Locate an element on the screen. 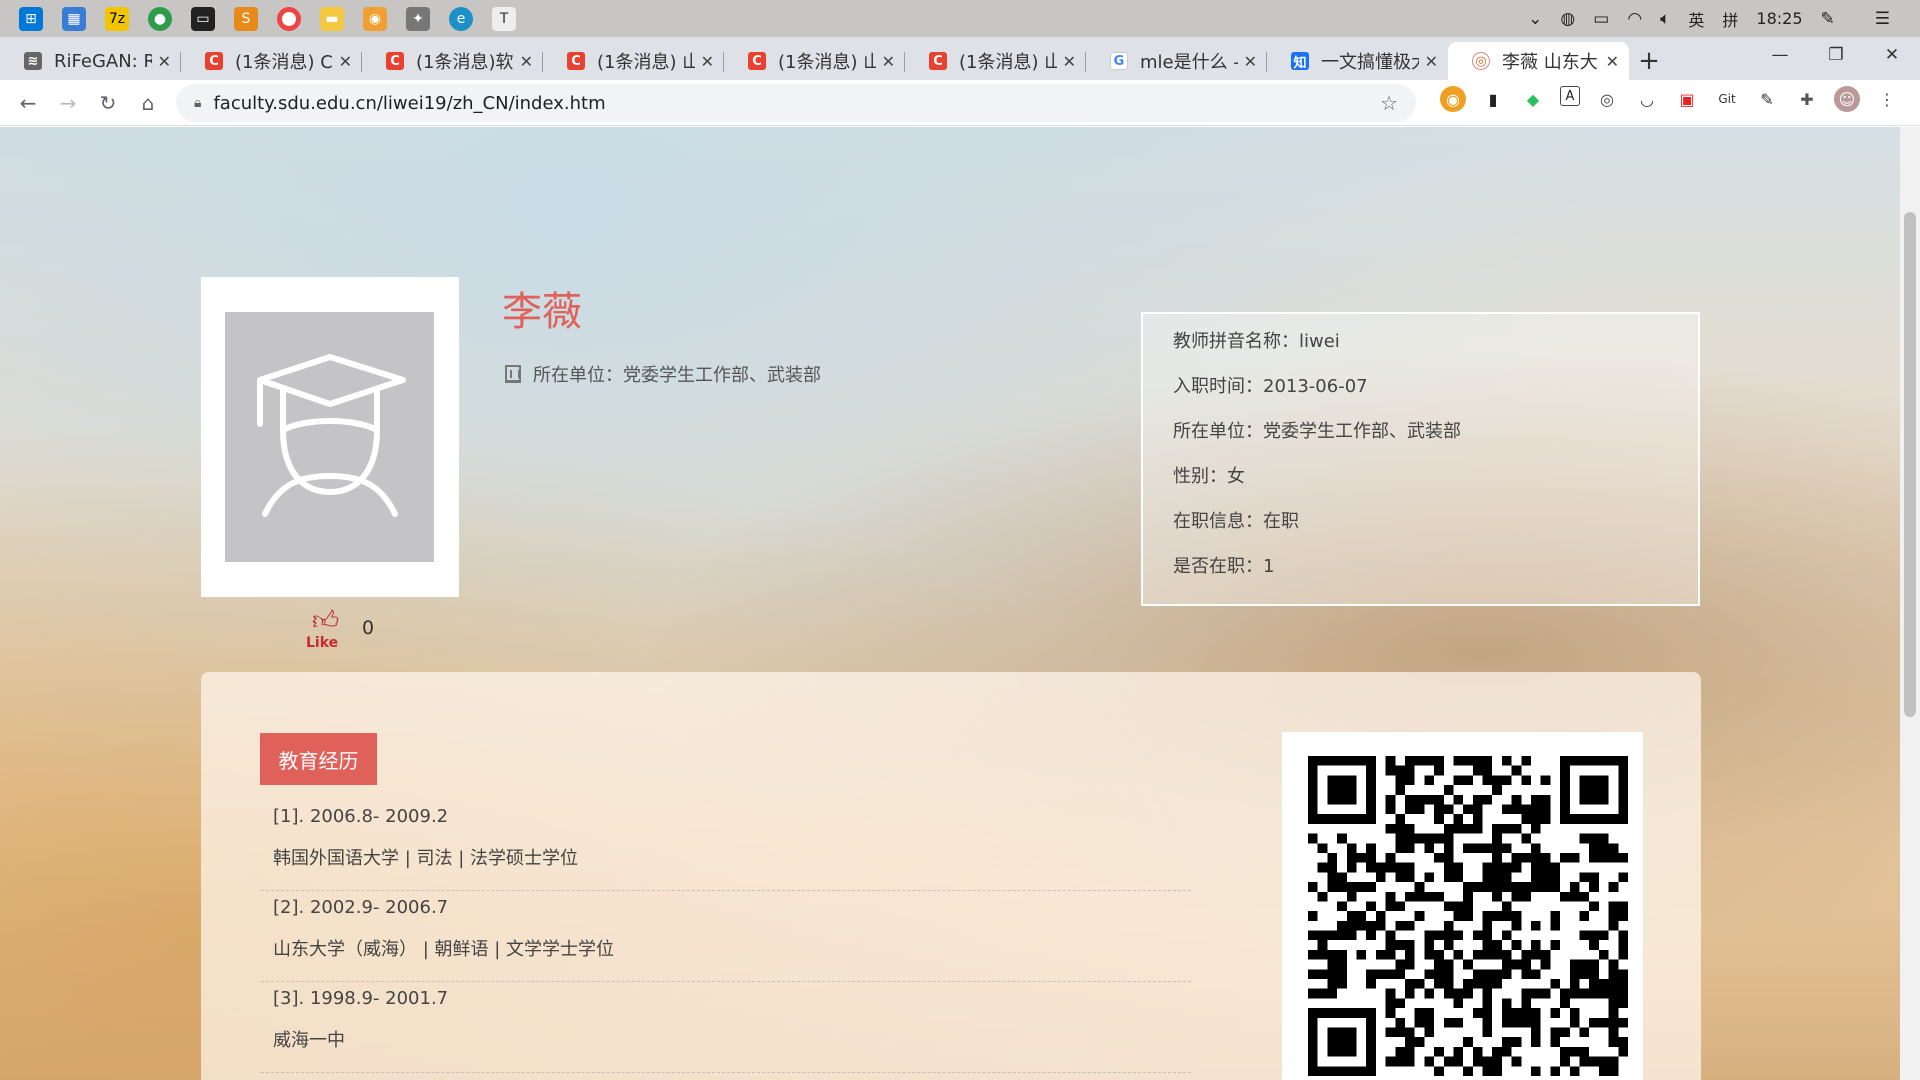  paper-icon: ≋ is located at coordinates (33, 61).